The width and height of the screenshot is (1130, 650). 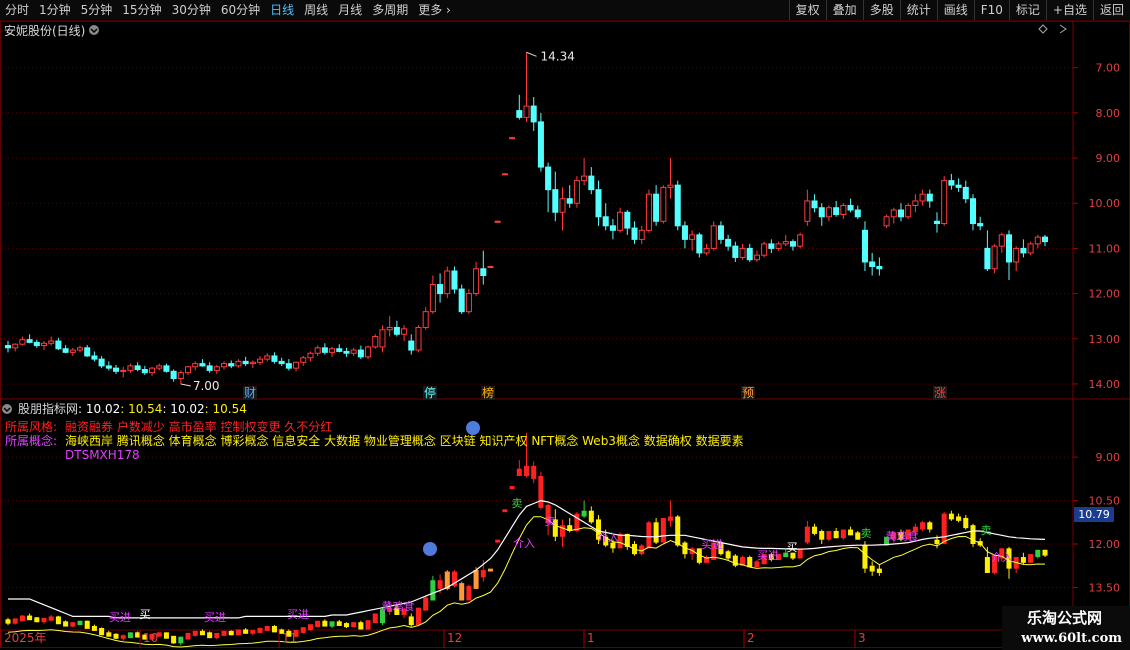 What do you see at coordinates (955, 10) in the screenshot?
I see `tool-button-4: 画线` at bounding box center [955, 10].